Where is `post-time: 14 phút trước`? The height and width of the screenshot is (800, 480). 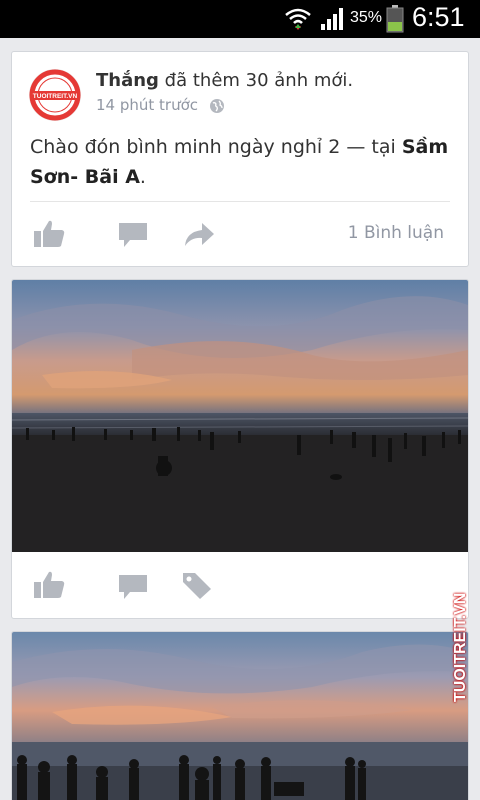 post-time: 14 phút trước is located at coordinates (147, 105).